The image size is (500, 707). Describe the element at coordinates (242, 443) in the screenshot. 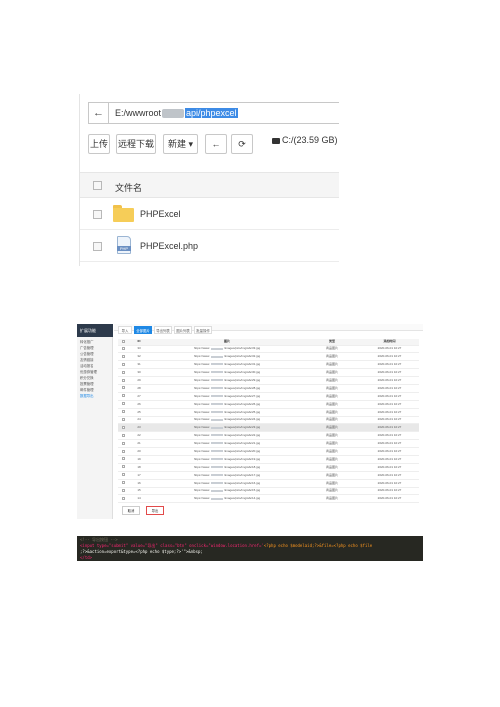

I see `path-b: /images/pics/img/abc21.jpg` at that location.